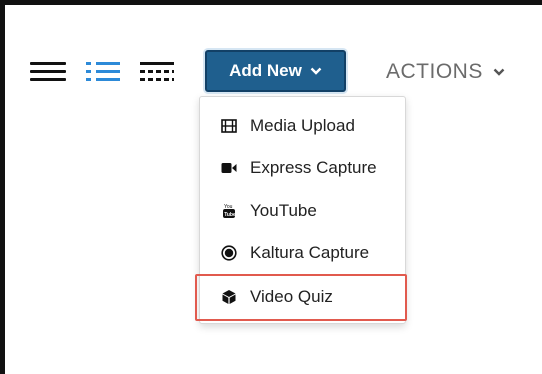  Describe the element at coordinates (291, 296) in the screenshot. I see `menu-item-label: Video Quiz` at that location.